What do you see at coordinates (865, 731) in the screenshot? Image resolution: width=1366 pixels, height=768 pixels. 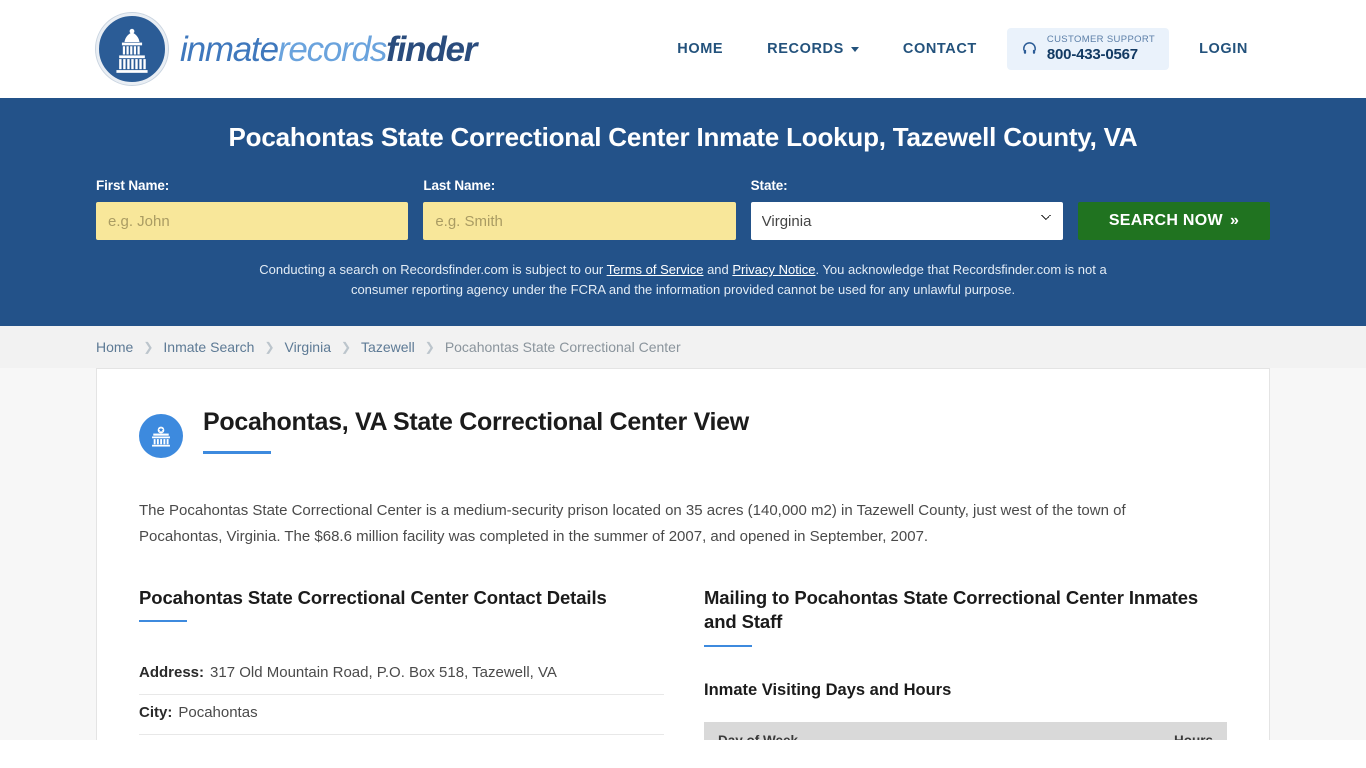 I see `table-column-day-of-week: Day of Week` at bounding box center [865, 731].